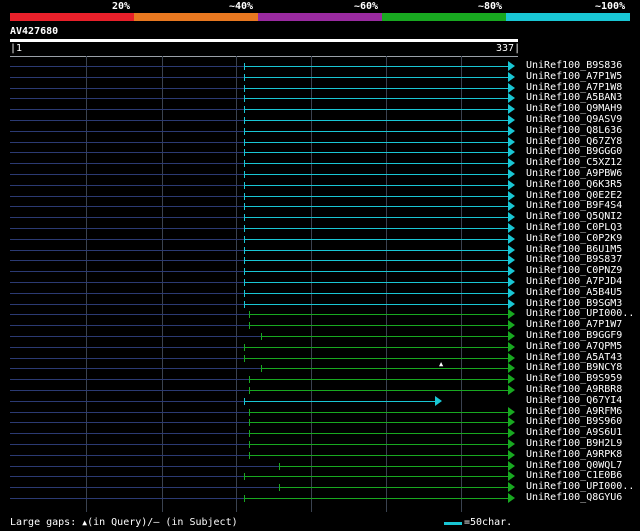 Image resolution: width=640 pixels, height=531 pixels. Describe the element at coordinates (574, 97) in the screenshot. I see `hit-name: UniRef100_A5BAN3` at that location.